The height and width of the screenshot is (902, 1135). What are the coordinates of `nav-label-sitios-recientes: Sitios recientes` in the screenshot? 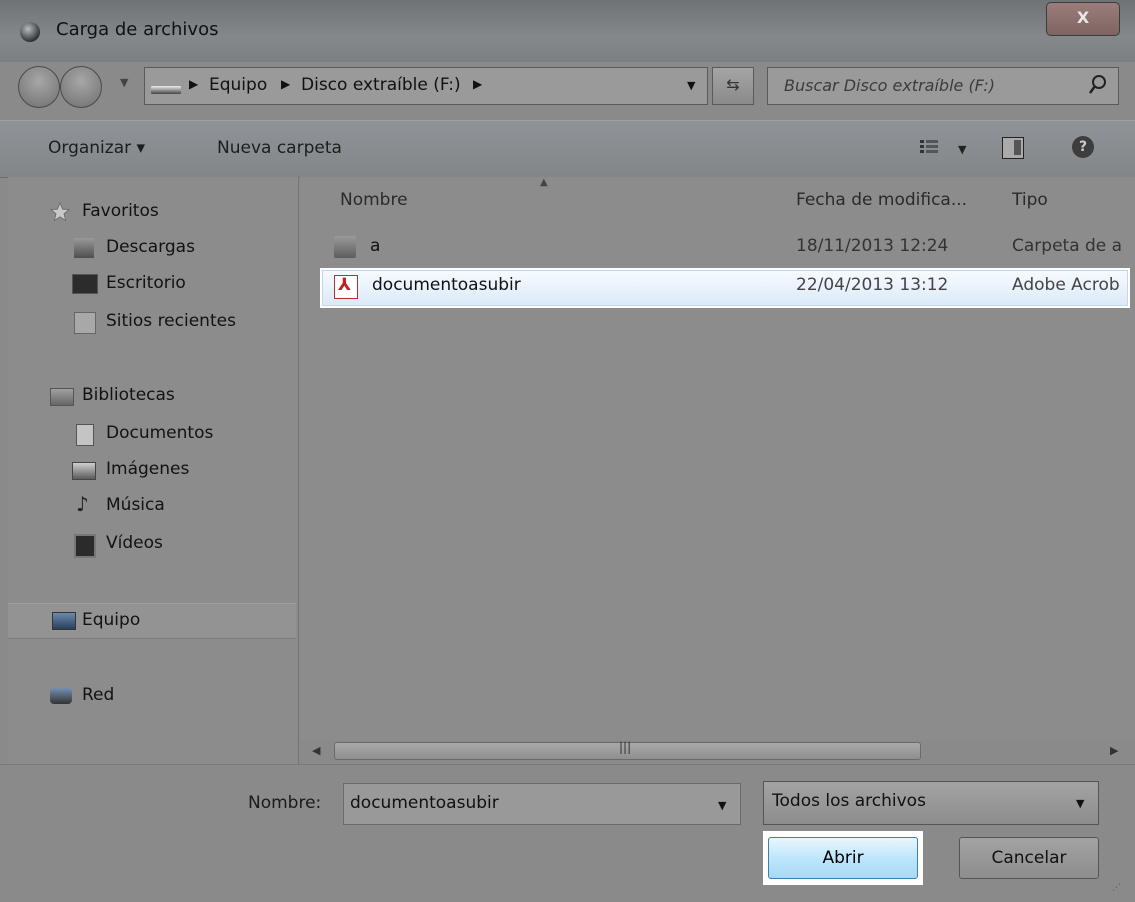 It's located at (171, 321).